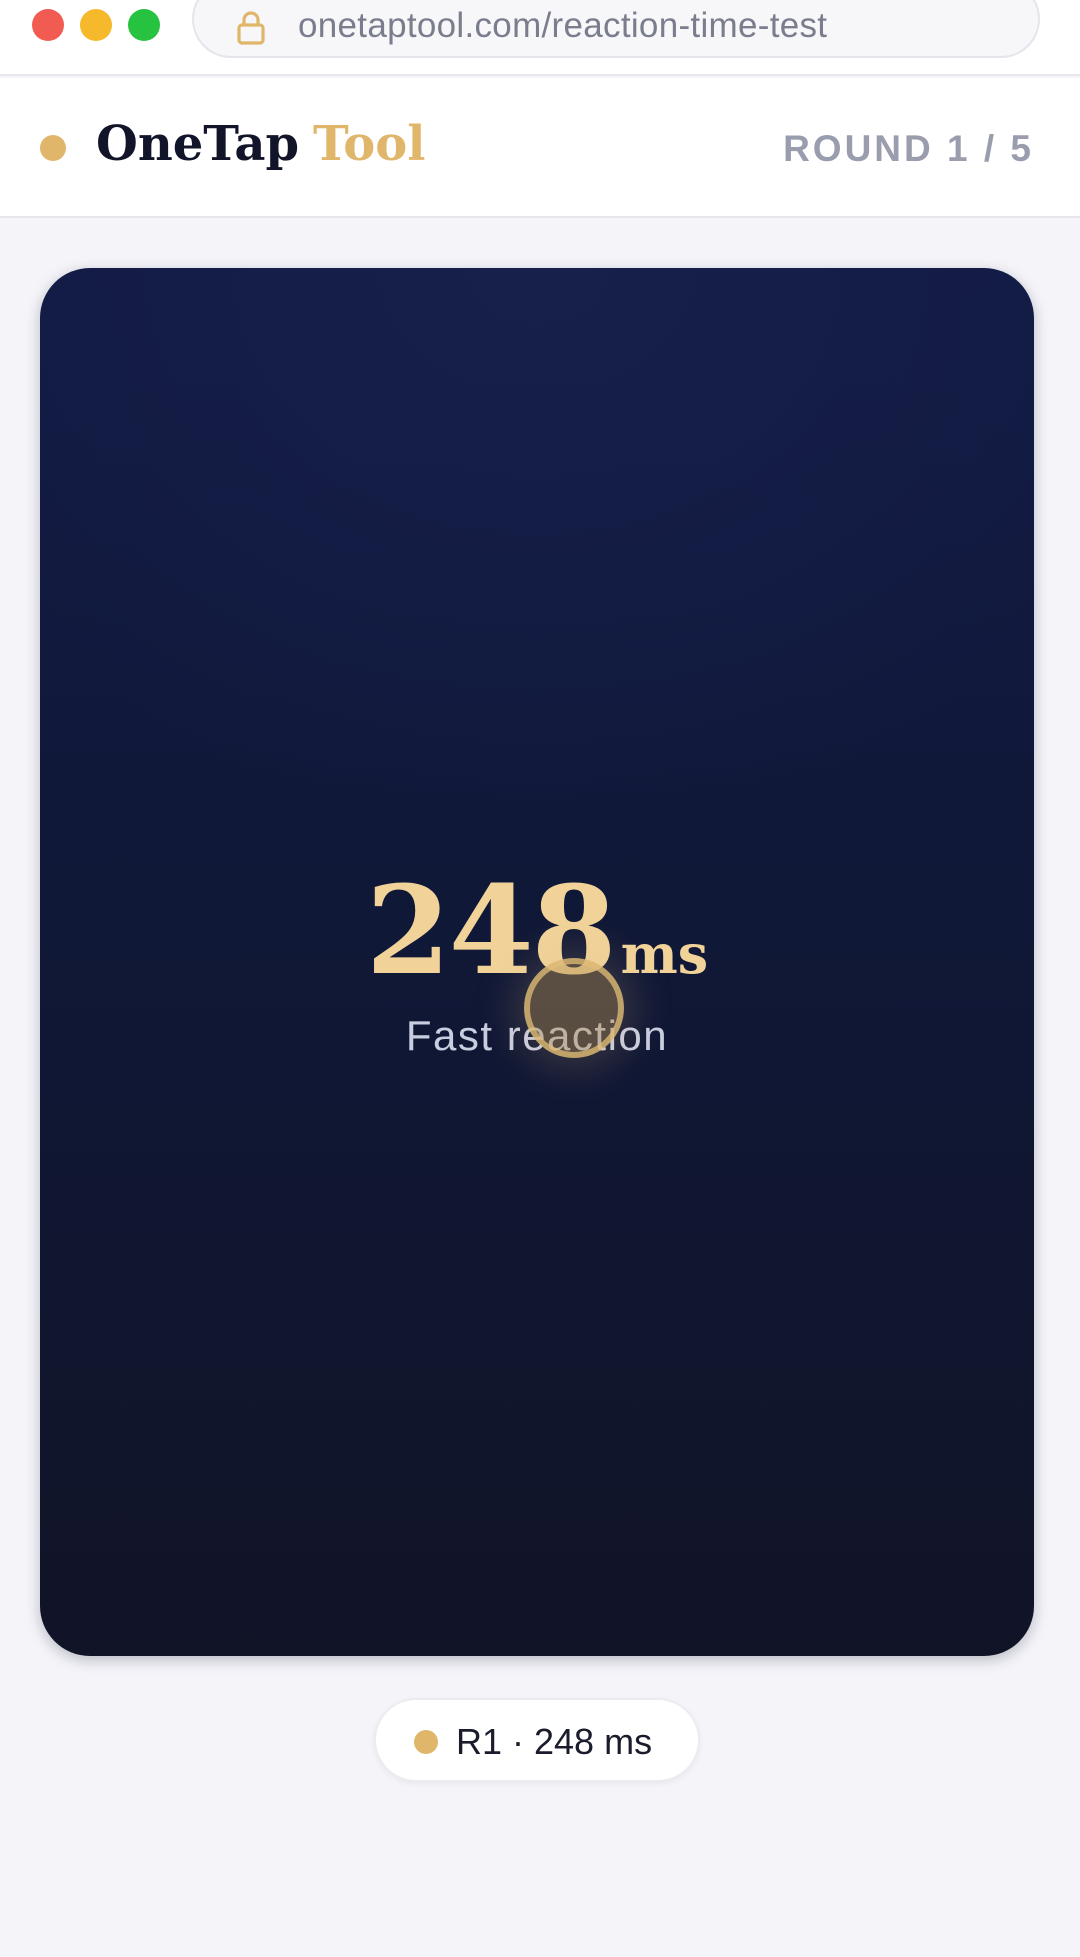 This screenshot has width=1080, height=1957. Describe the element at coordinates (251, 28) in the screenshot. I see `lock-icon` at that location.